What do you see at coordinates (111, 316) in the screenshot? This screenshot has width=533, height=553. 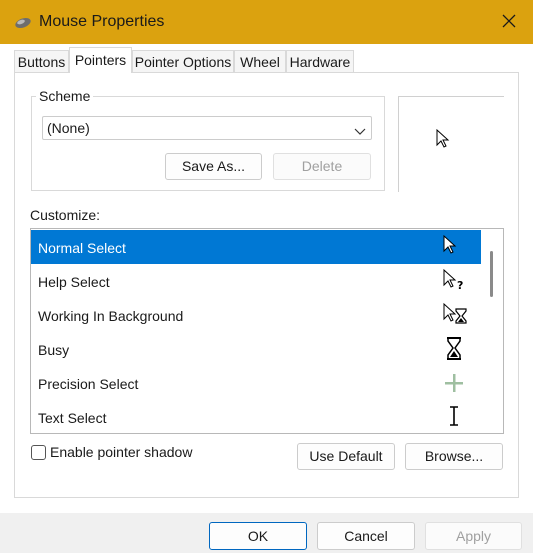 I see `list-item-label: Working In Background` at bounding box center [111, 316].